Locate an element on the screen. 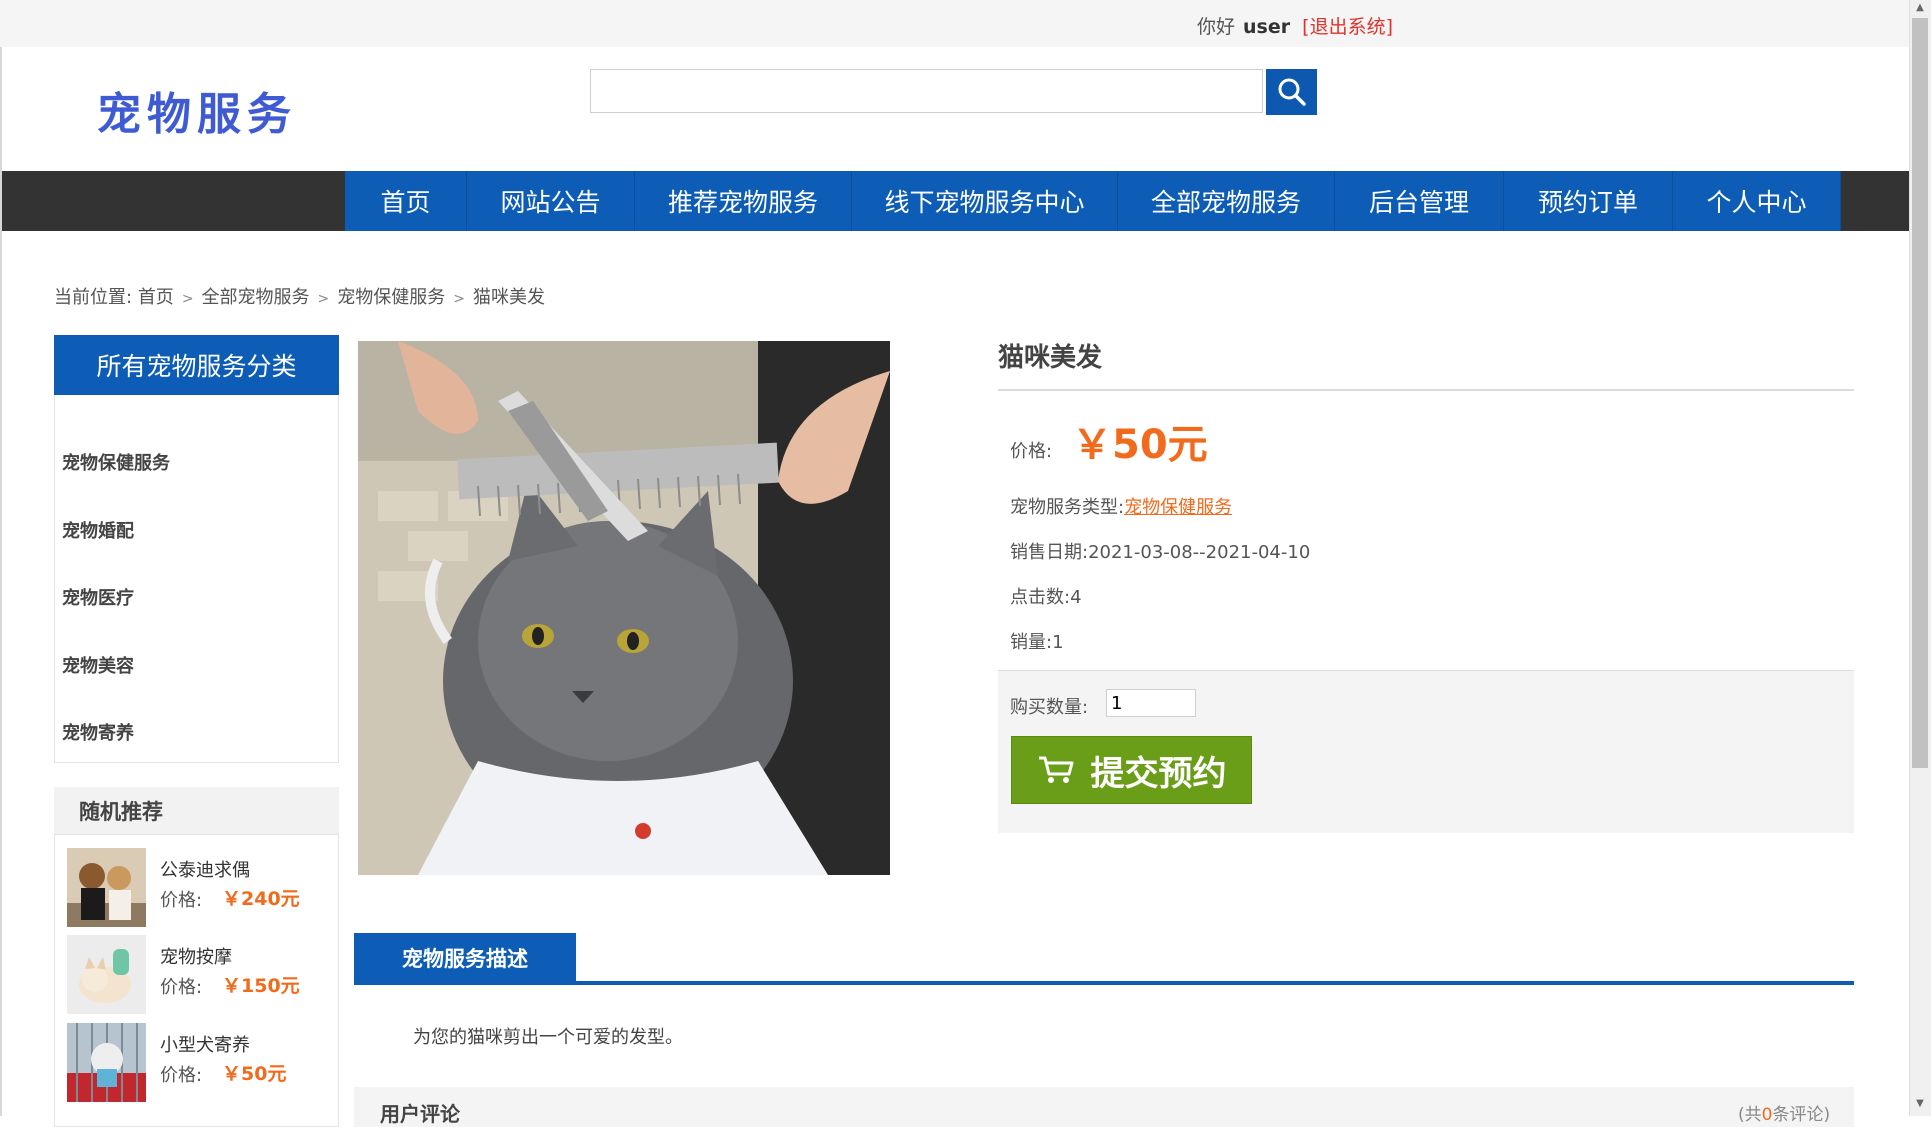 This screenshot has height=1127, width=1931. random-recommend-title: 随机推荐 is located at coordinates (196, 811).